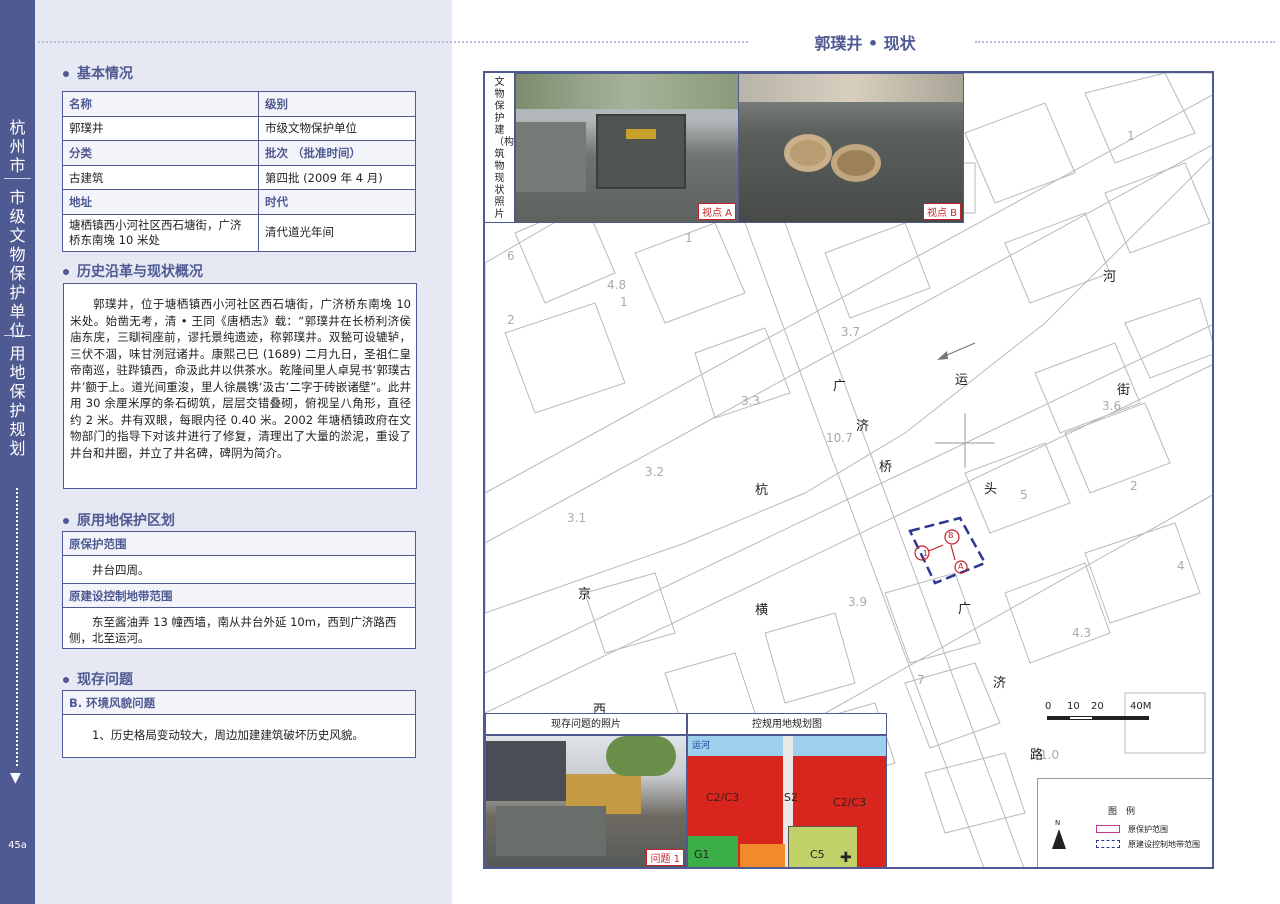 This screenshot has height=904, width=1280. Describe the element at coordinates (921, 680) in the screenshot. I see `parcel-number: 7` at that location.